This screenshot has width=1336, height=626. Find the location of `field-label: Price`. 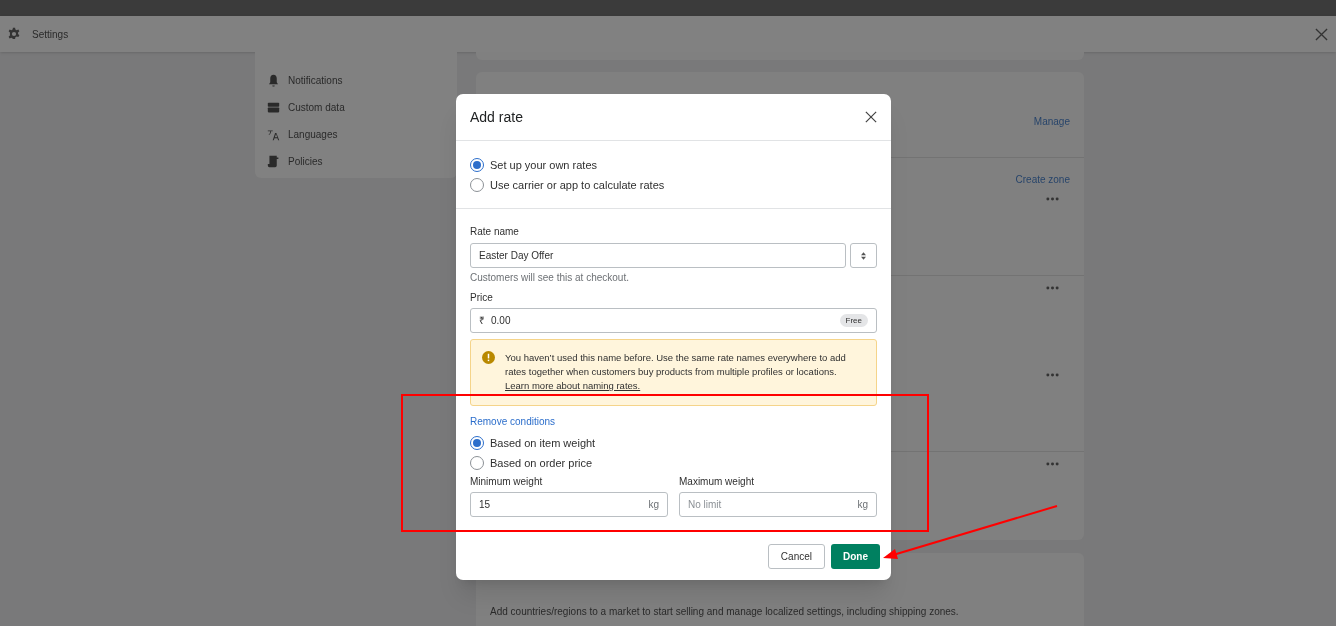

field-label: Price is located at coordinates (482, 298).